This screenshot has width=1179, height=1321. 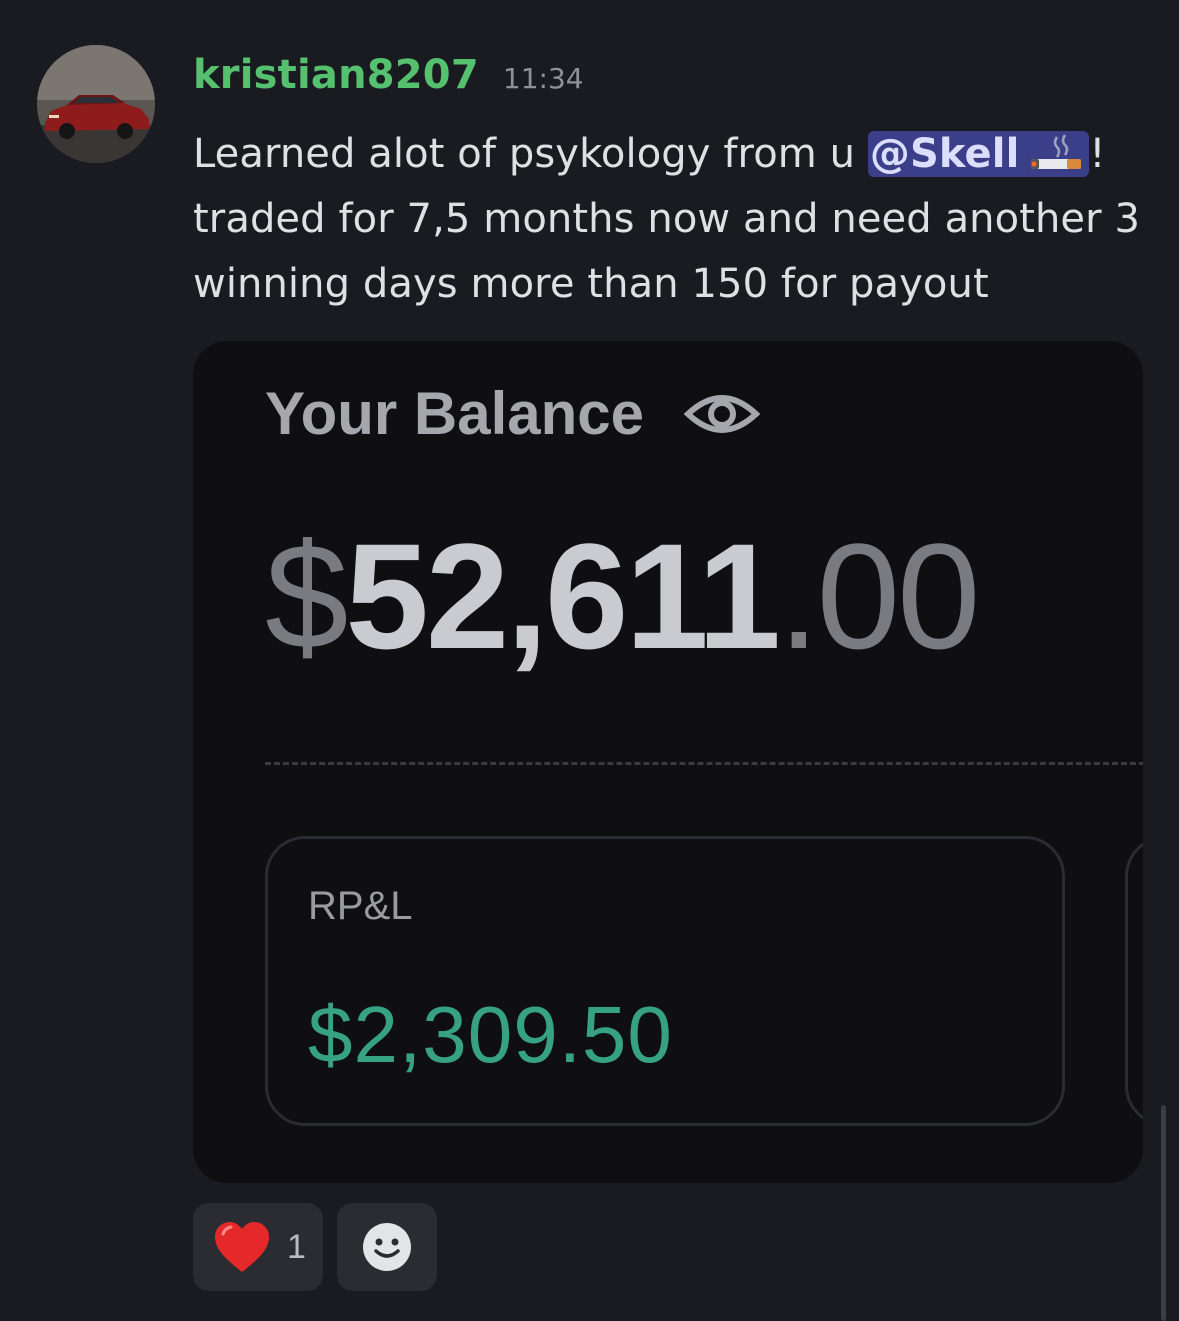 I want to click on balance-label: Your Balance, so click(x=455, y=413).